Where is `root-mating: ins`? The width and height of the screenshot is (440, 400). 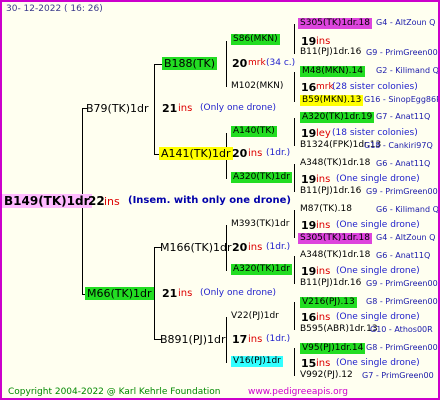 root-mating: ins is located at coordinates (112, 201).